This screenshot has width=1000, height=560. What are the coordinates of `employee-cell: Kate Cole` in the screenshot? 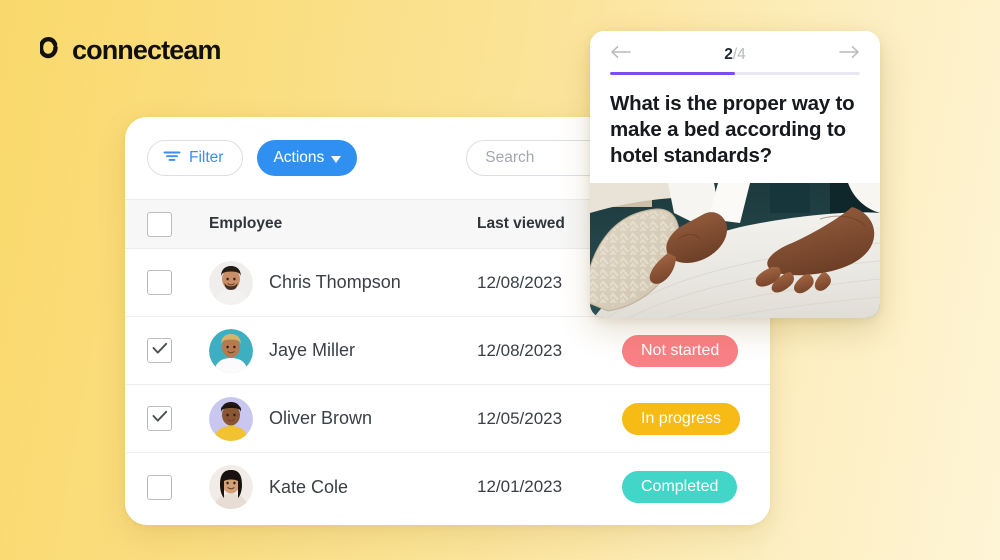 It's located at (343, 487).